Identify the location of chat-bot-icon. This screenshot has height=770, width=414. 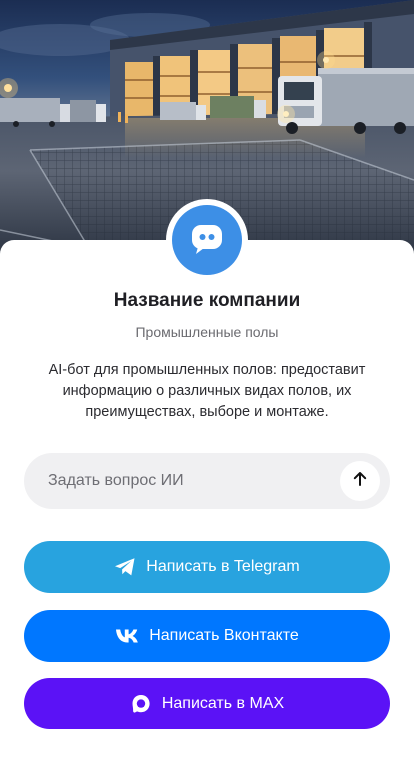
(207, 240).